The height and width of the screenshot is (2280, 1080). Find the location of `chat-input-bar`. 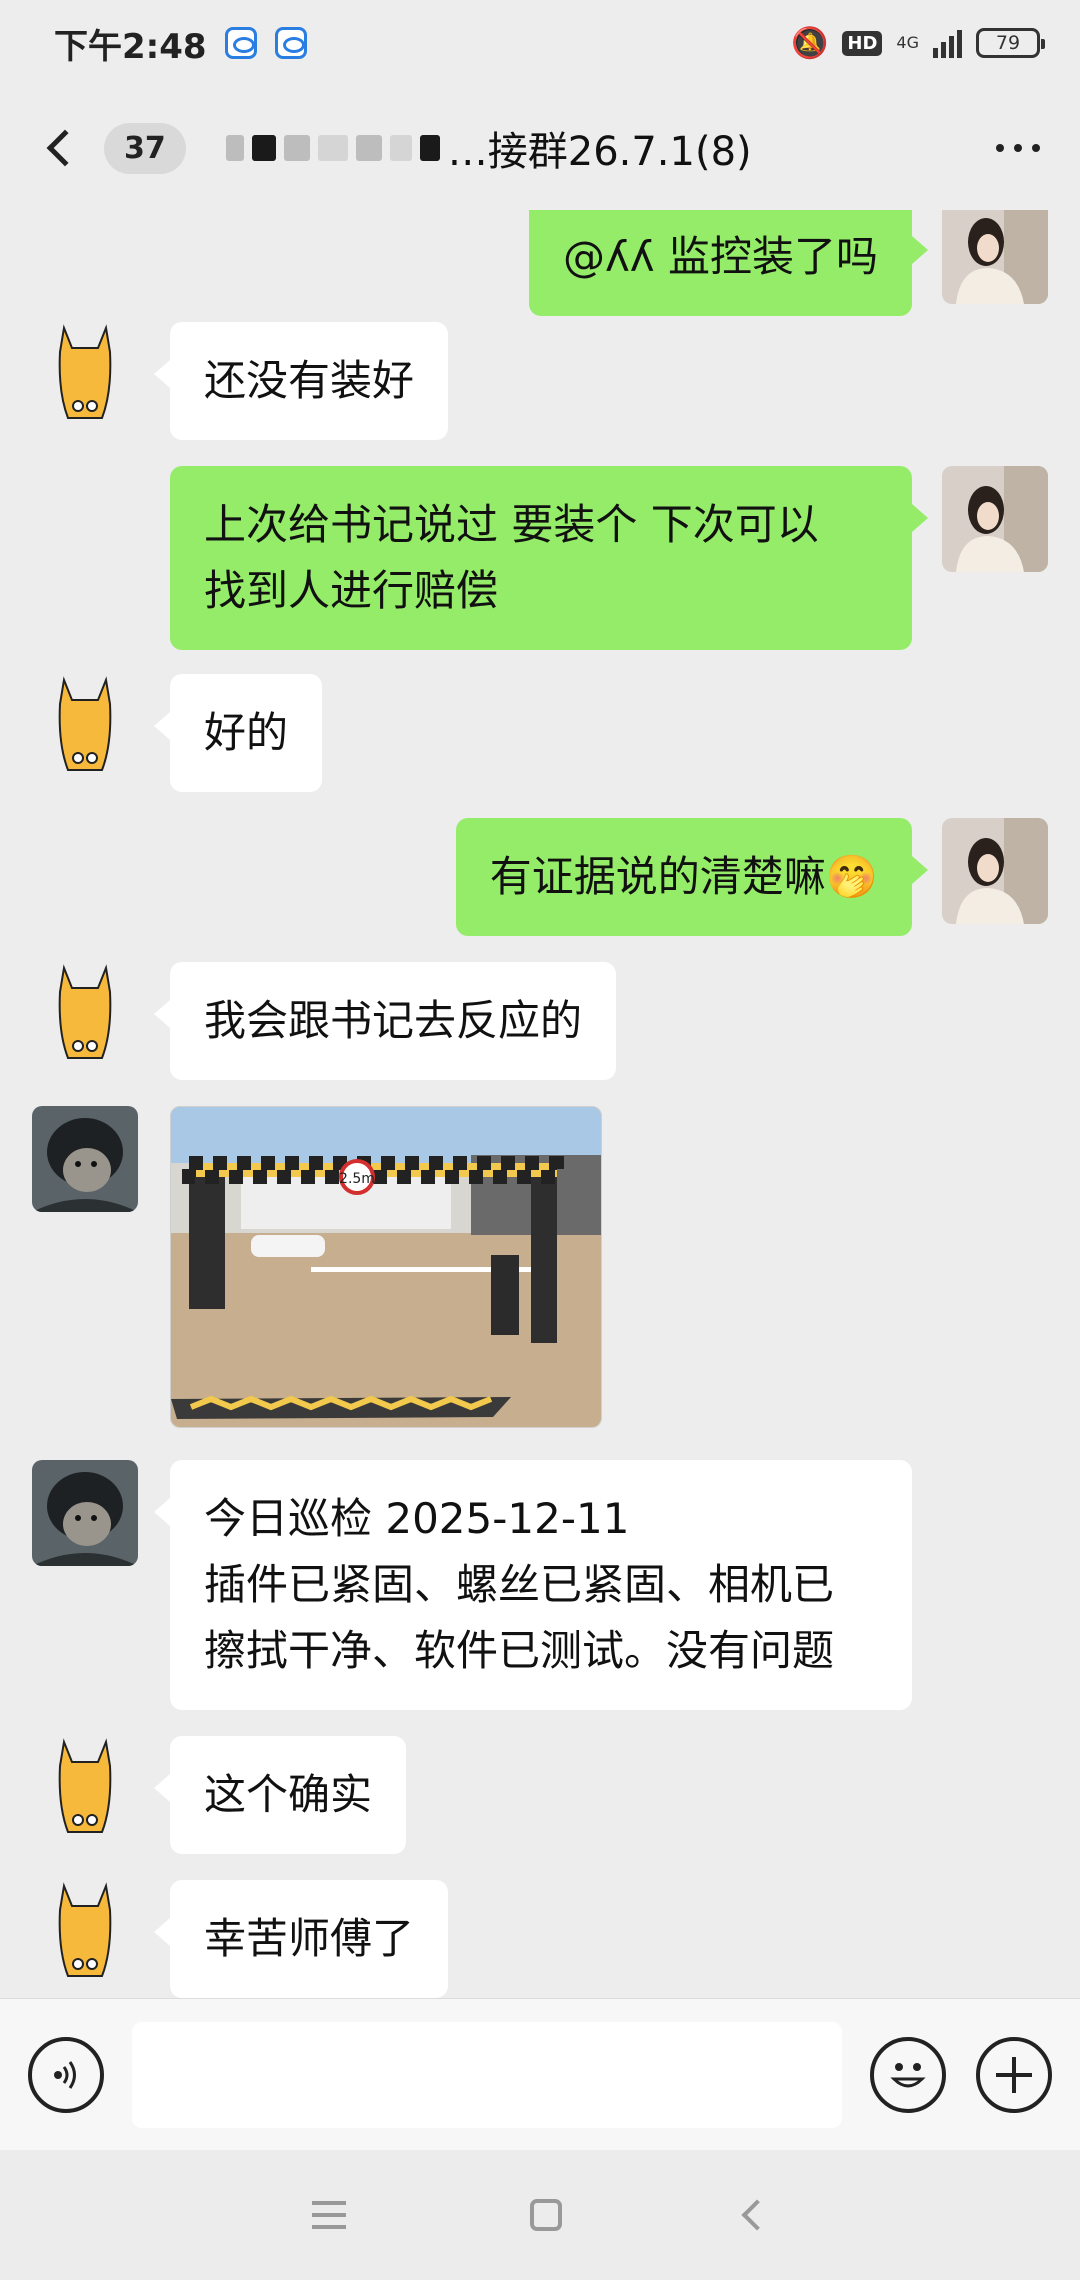

chat-input-bar is located at coordinates (540, 2074).